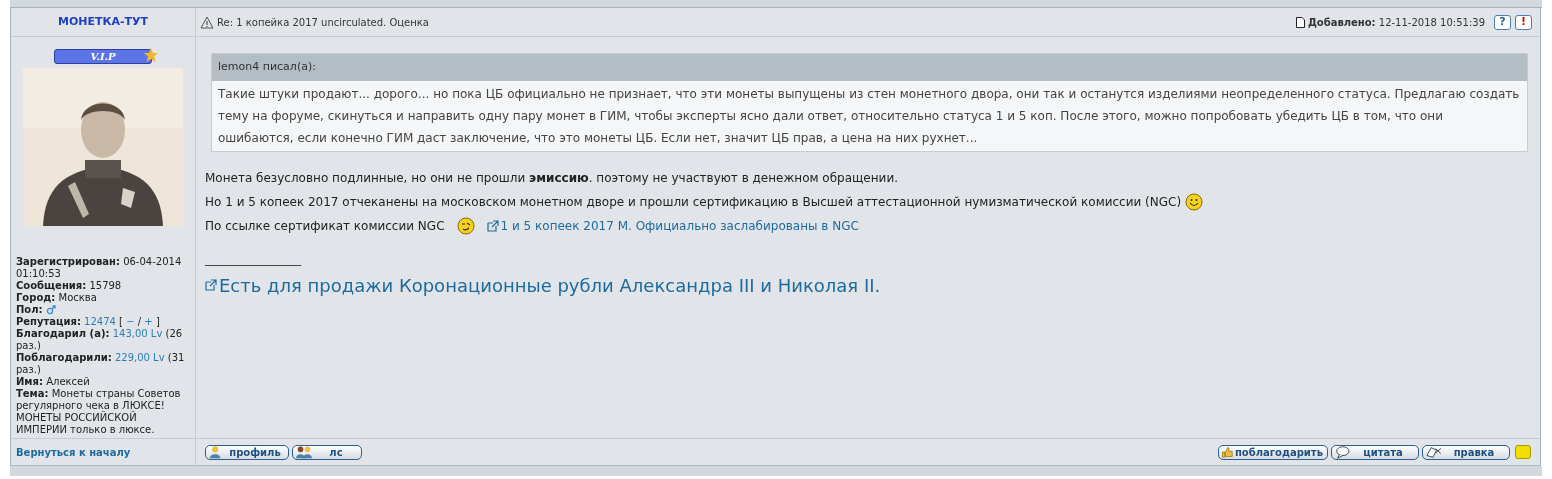 The image size is (1552, 479). What do you see at coordinates (103, 22) in the screenshot?
I see `author-name: МОНЕТКА-ТУТ` at bounding box center [103, 22].